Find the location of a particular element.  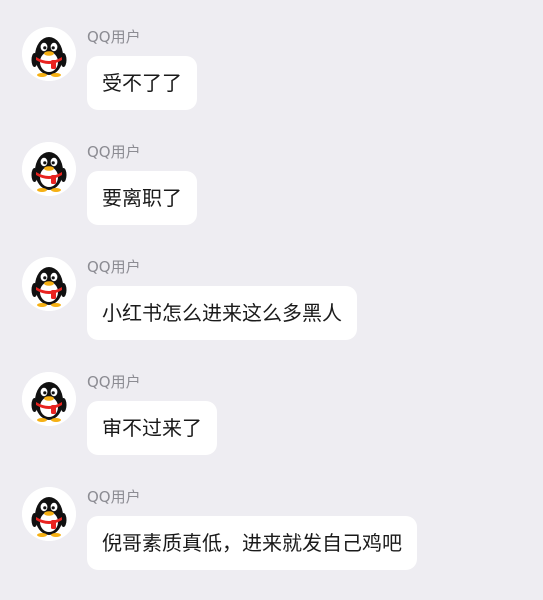

message-bubble: 审不过来了 is located at coordinates (152, 428).